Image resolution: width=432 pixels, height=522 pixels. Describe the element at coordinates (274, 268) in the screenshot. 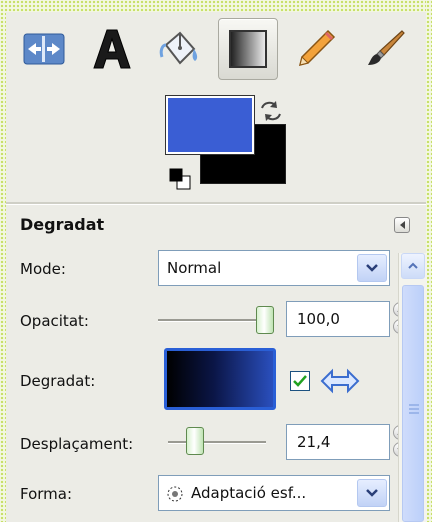

I see `mode-combo: Normal` at that location.